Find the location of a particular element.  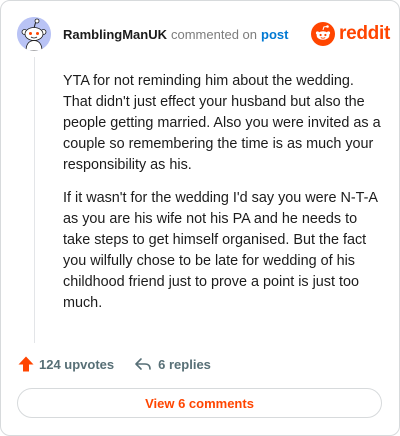

reply-arrow-icon is located at coordinates (143, 364).